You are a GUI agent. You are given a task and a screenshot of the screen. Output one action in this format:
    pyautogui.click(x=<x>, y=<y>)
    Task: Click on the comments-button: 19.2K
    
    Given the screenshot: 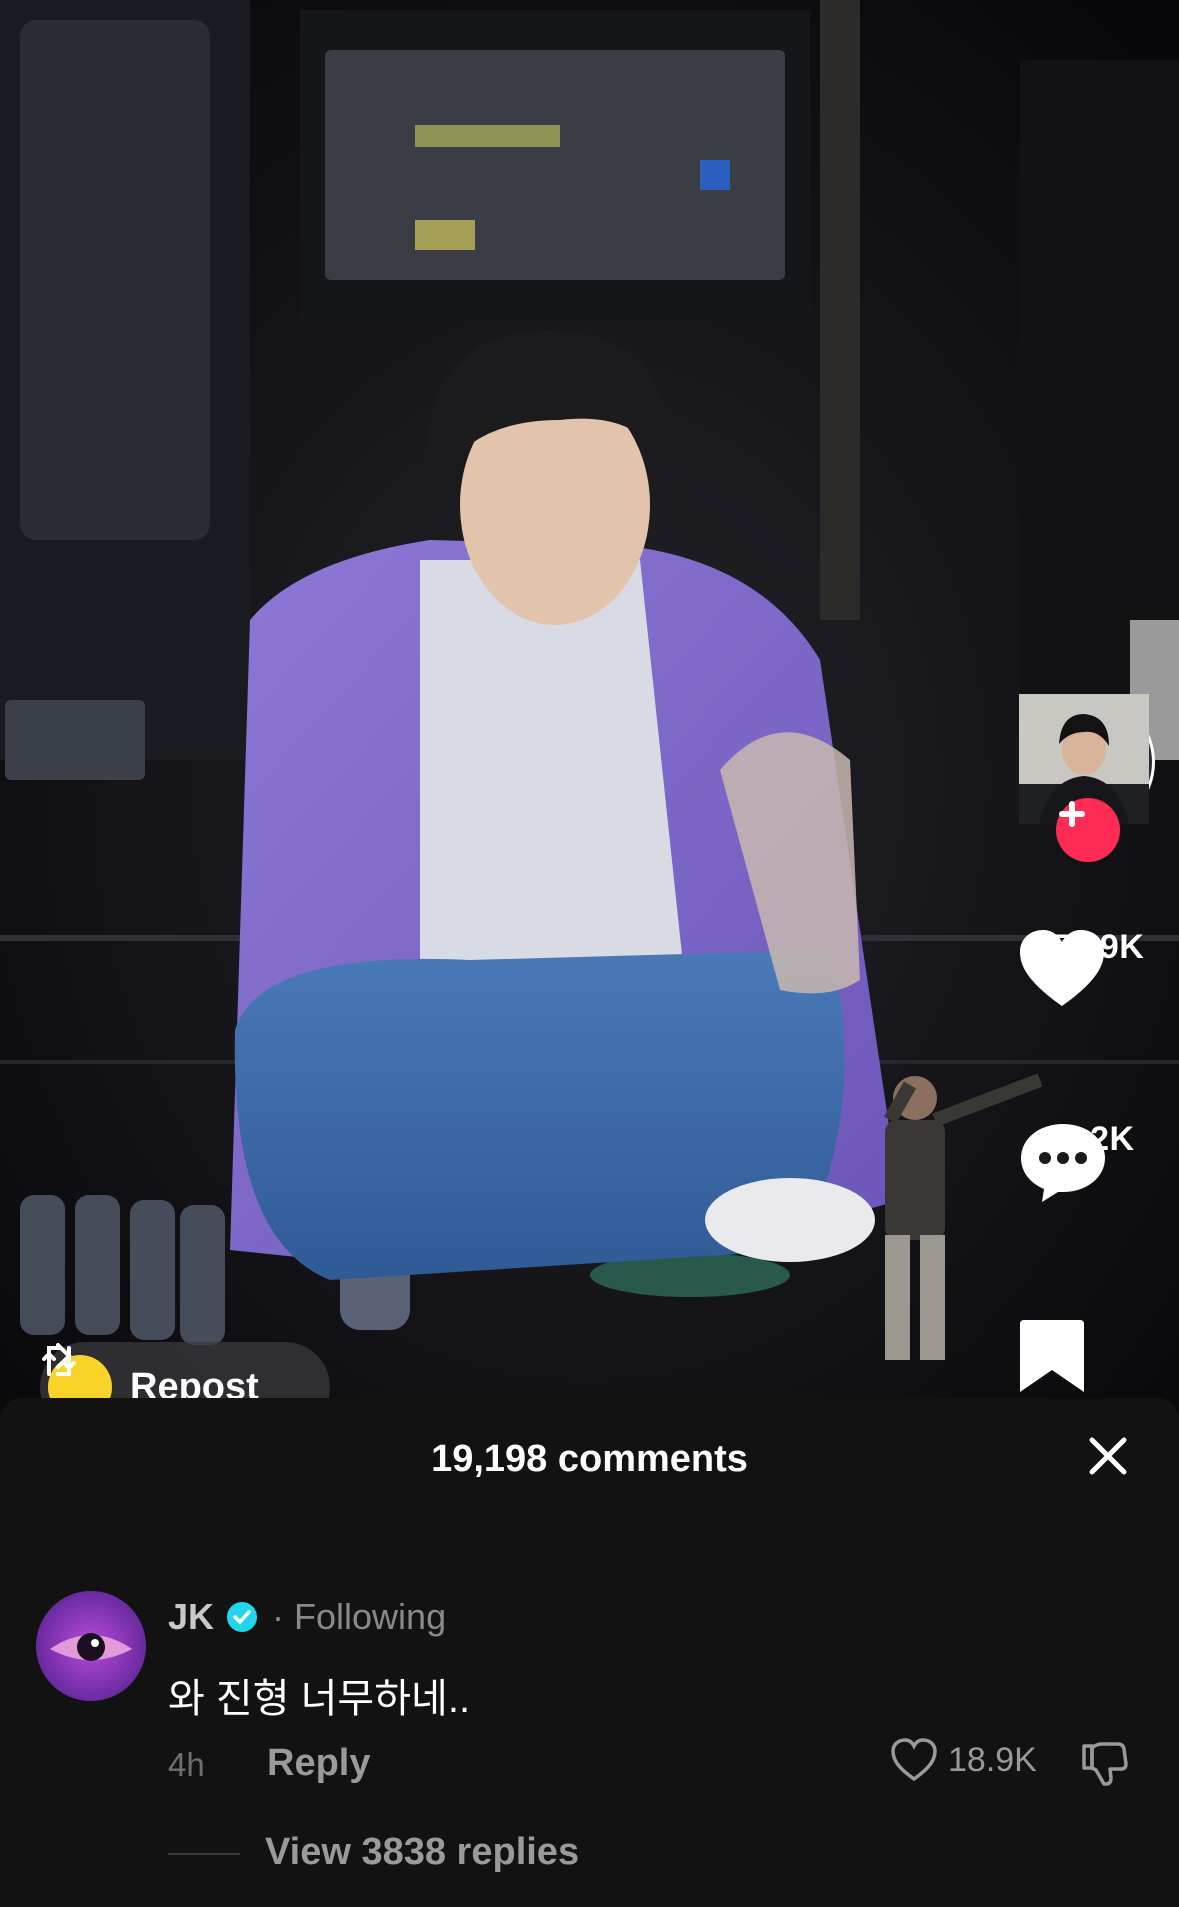 What is the action you would take?
    pyautogui.click(x=1088, y=1161)
    